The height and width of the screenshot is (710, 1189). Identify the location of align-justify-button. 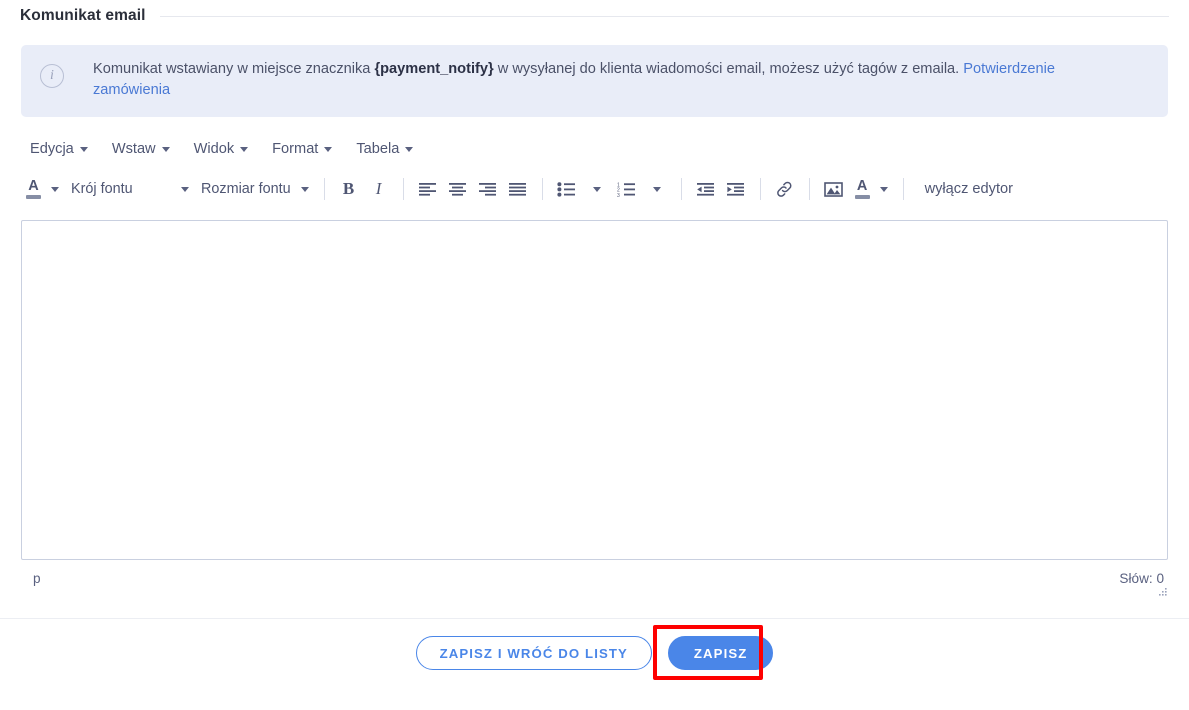
(518, 189).